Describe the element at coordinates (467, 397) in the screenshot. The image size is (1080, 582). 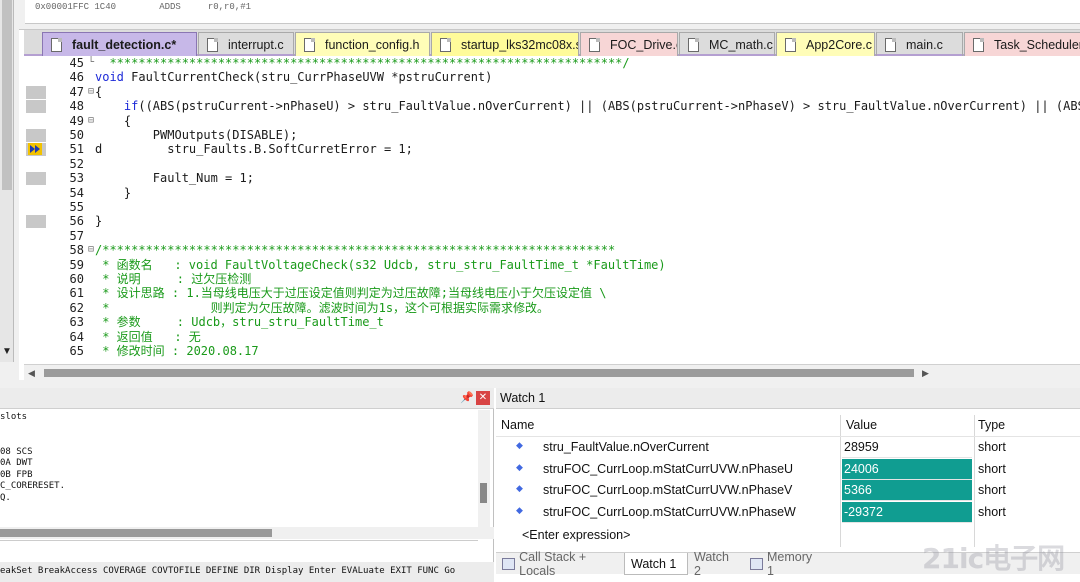
I see `pin-icon: 📌` at that location.